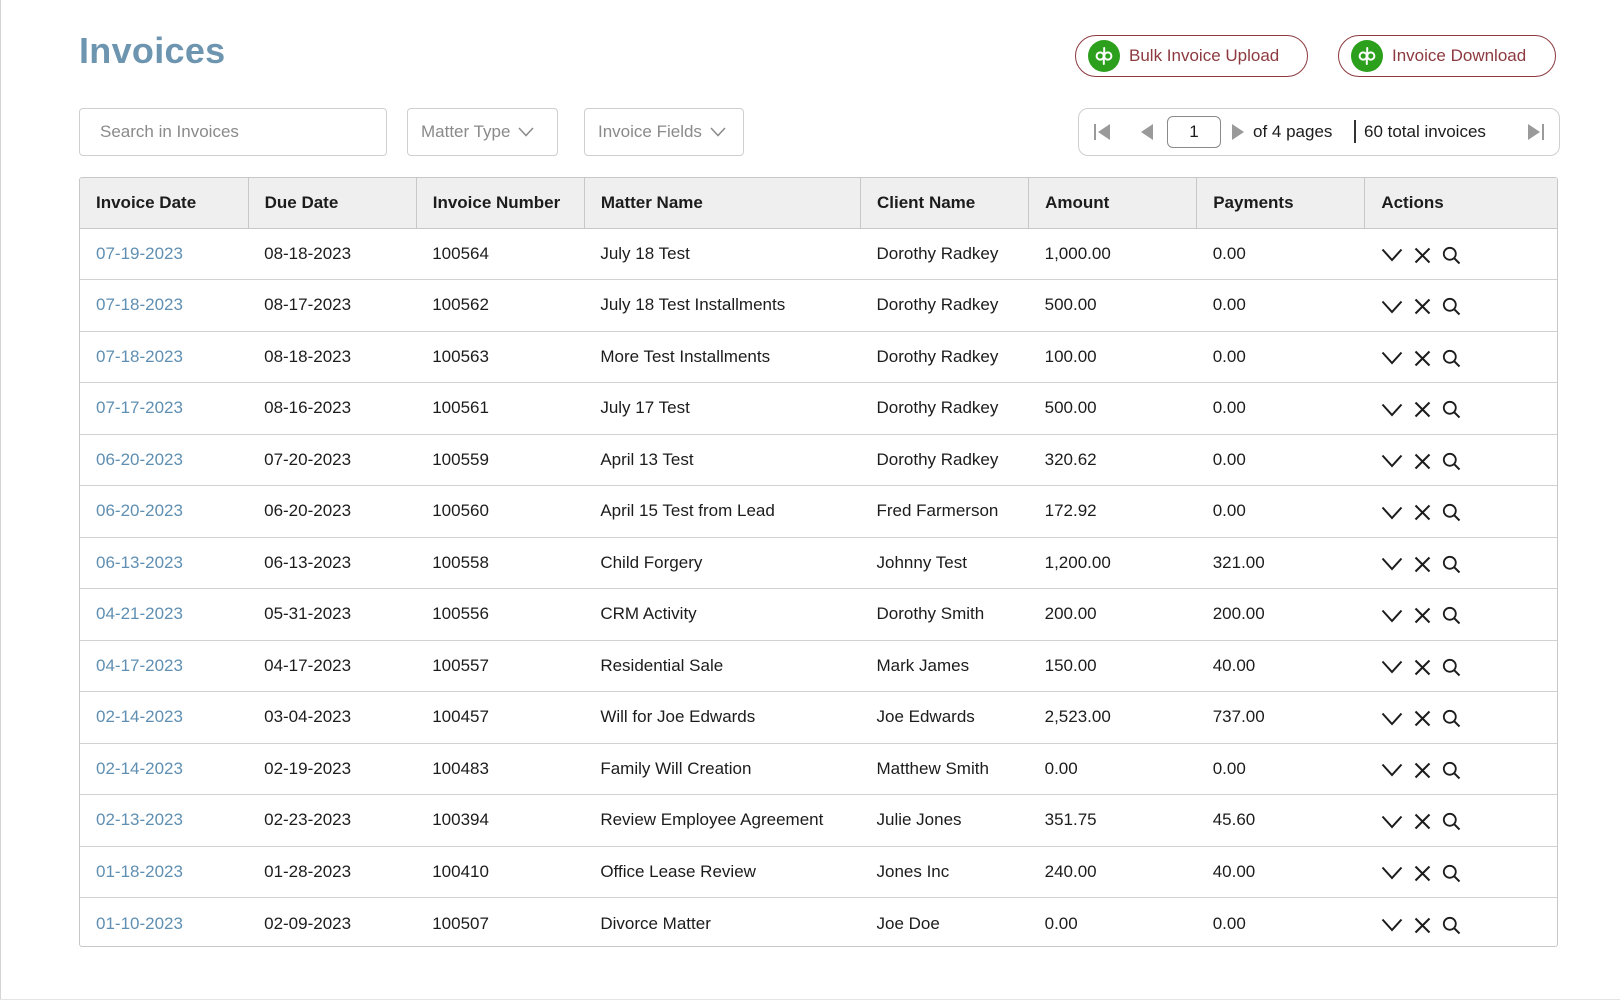 This screenshot has height=1000, width=1620. I want to click on column-header-client-name: Client Name, so click(945, 203).